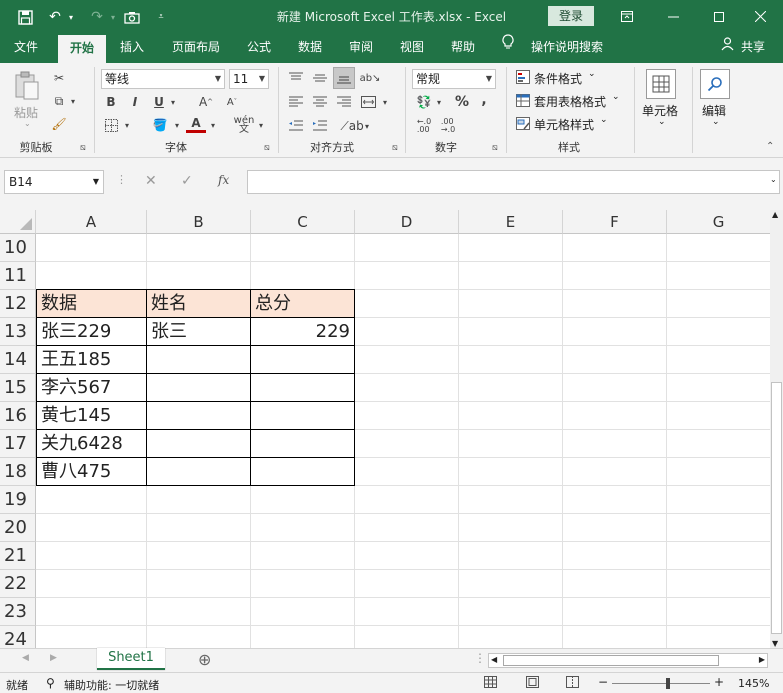 Image resolution: width=783 pixels, height=693 pixels. I want to click on copy-dropdown-icon: ▾, so click(73, 101).